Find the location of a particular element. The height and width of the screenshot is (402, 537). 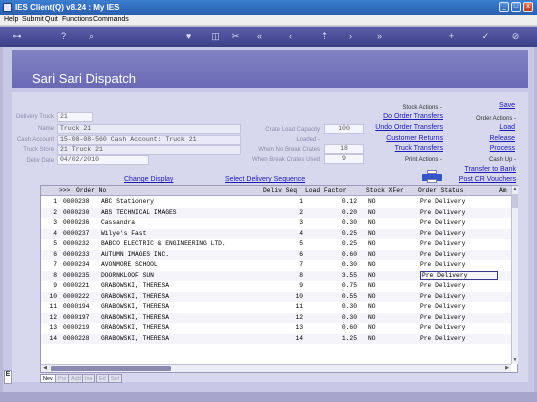

left-side-tab: E is located at coordinates (8, 377).